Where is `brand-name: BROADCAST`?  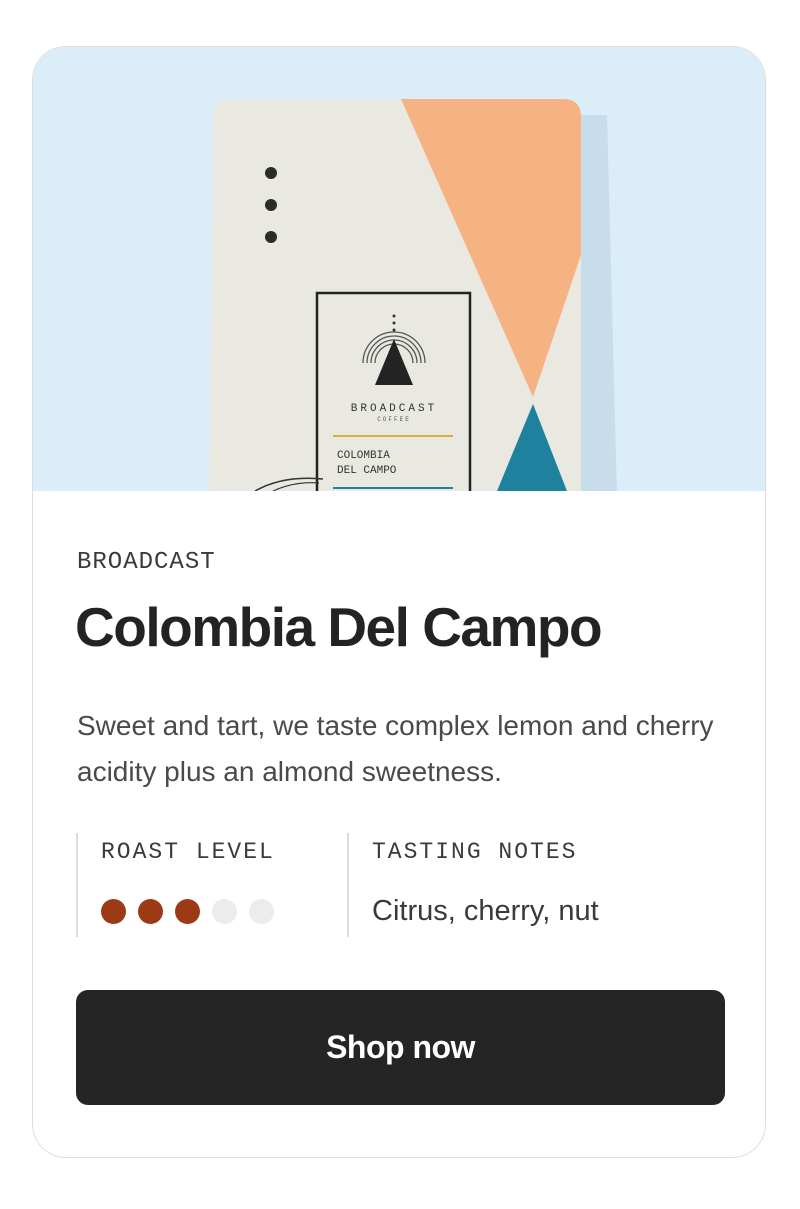 brand-name: BROADCAST is located at coordinates (146, 562).